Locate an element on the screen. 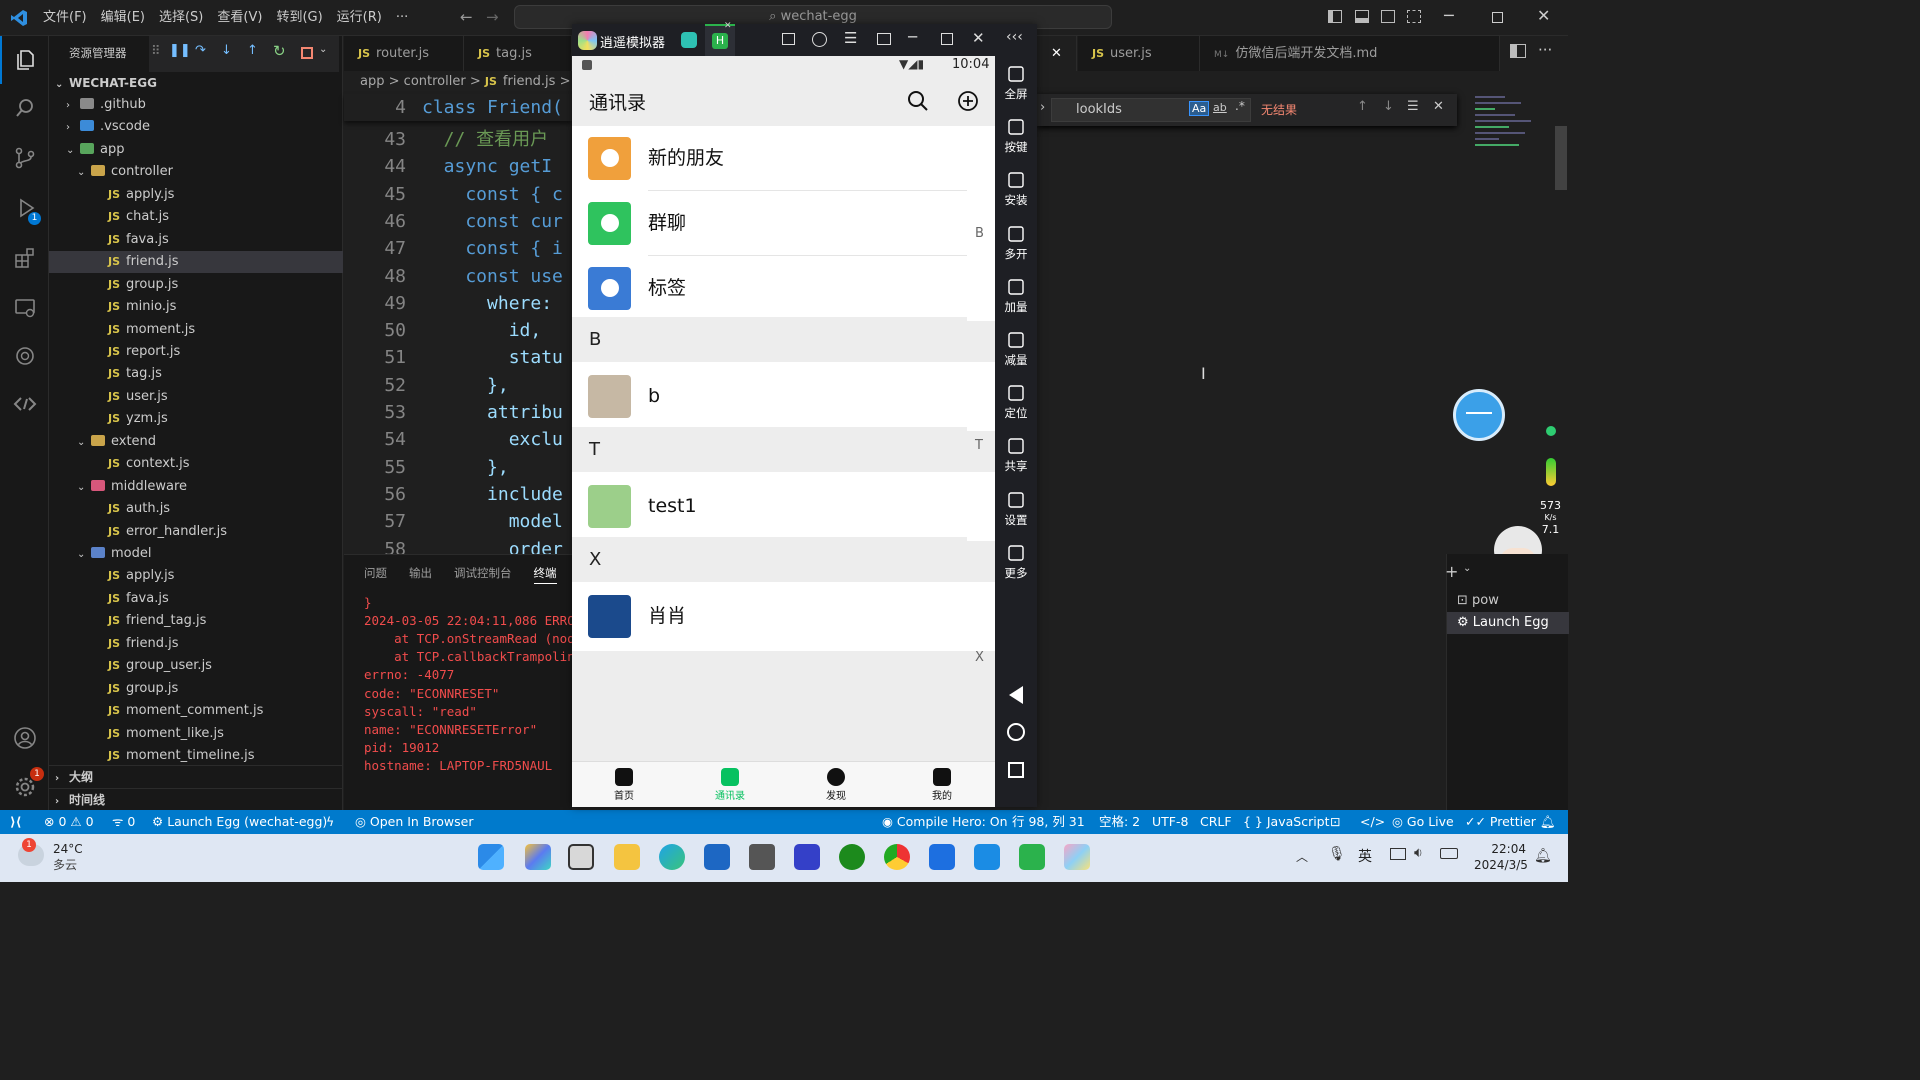 Image resolution: width=1920 pixels, height=1080 pixels. code-line: 54 exclu is located at coordinates (458, 439).